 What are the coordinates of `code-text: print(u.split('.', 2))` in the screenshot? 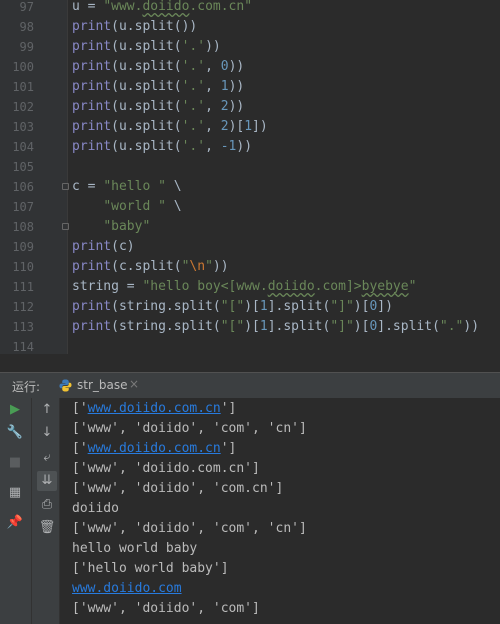 It's located at (158, 107).